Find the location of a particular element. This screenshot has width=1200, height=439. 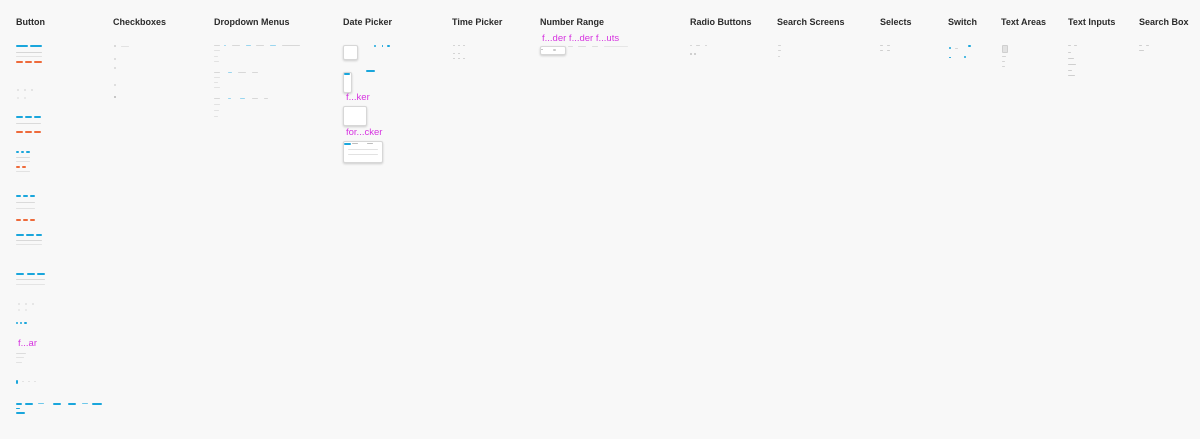

date-picker-thumb-bar is located at coordinates (370, 71).